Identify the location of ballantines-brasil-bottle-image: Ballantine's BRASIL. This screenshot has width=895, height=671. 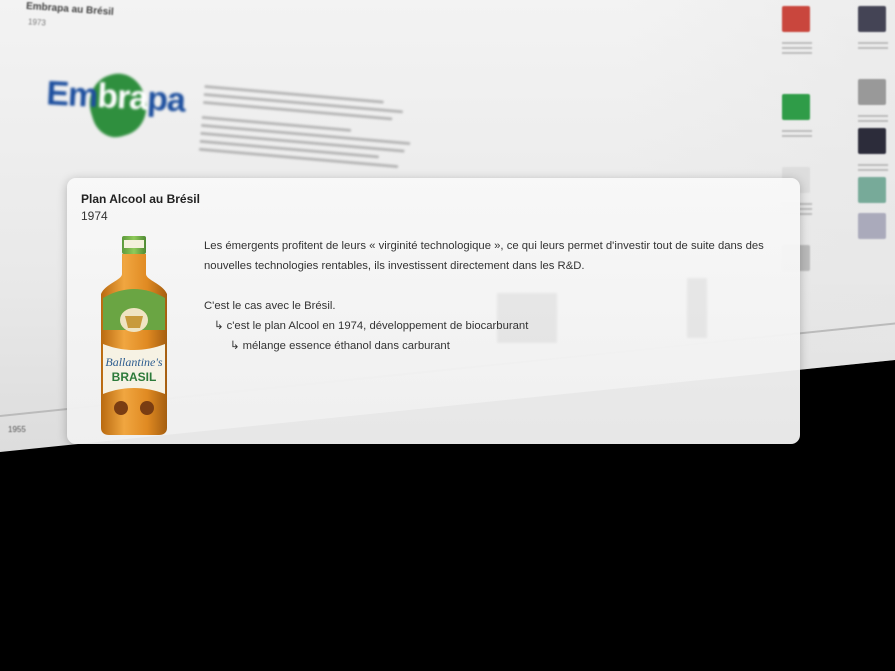
(134, 335).